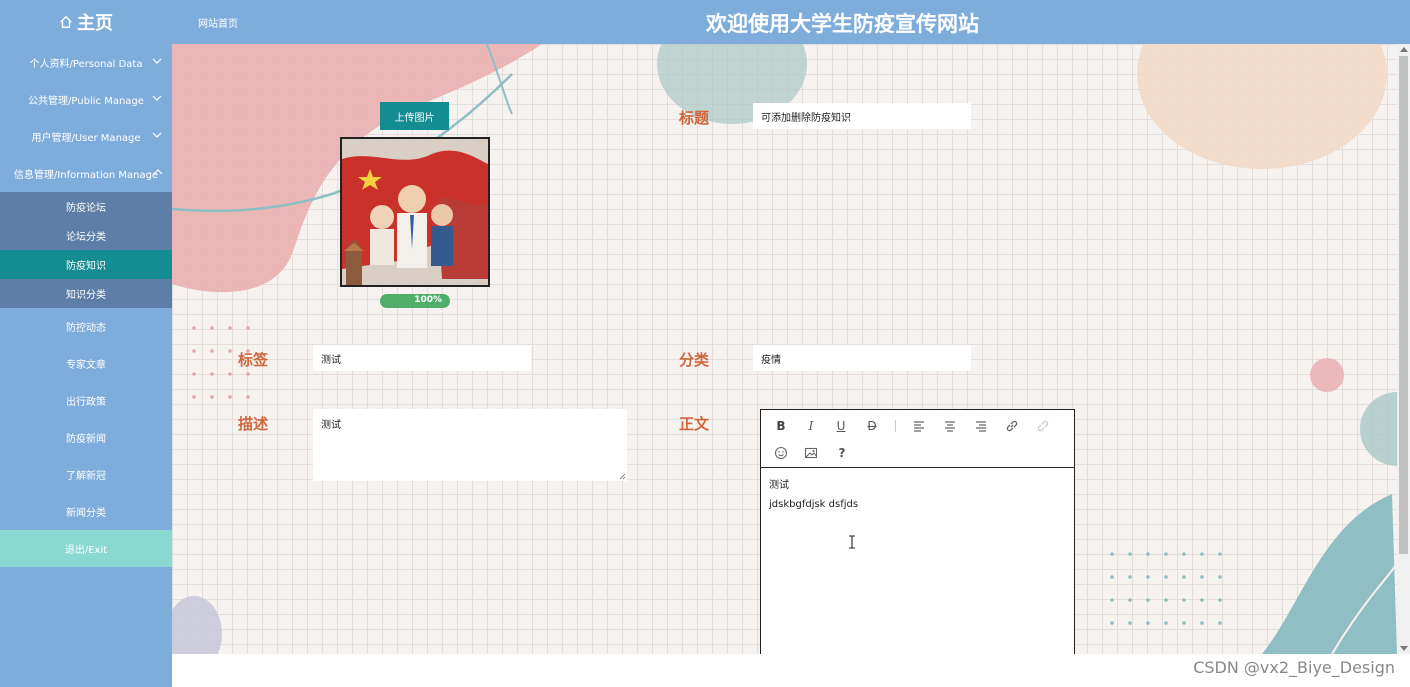  Describe the element at coordinates (842, 24) in the screenshot. I see `site-title: 欢迎使用大学生防疫宣传网站` at that location.